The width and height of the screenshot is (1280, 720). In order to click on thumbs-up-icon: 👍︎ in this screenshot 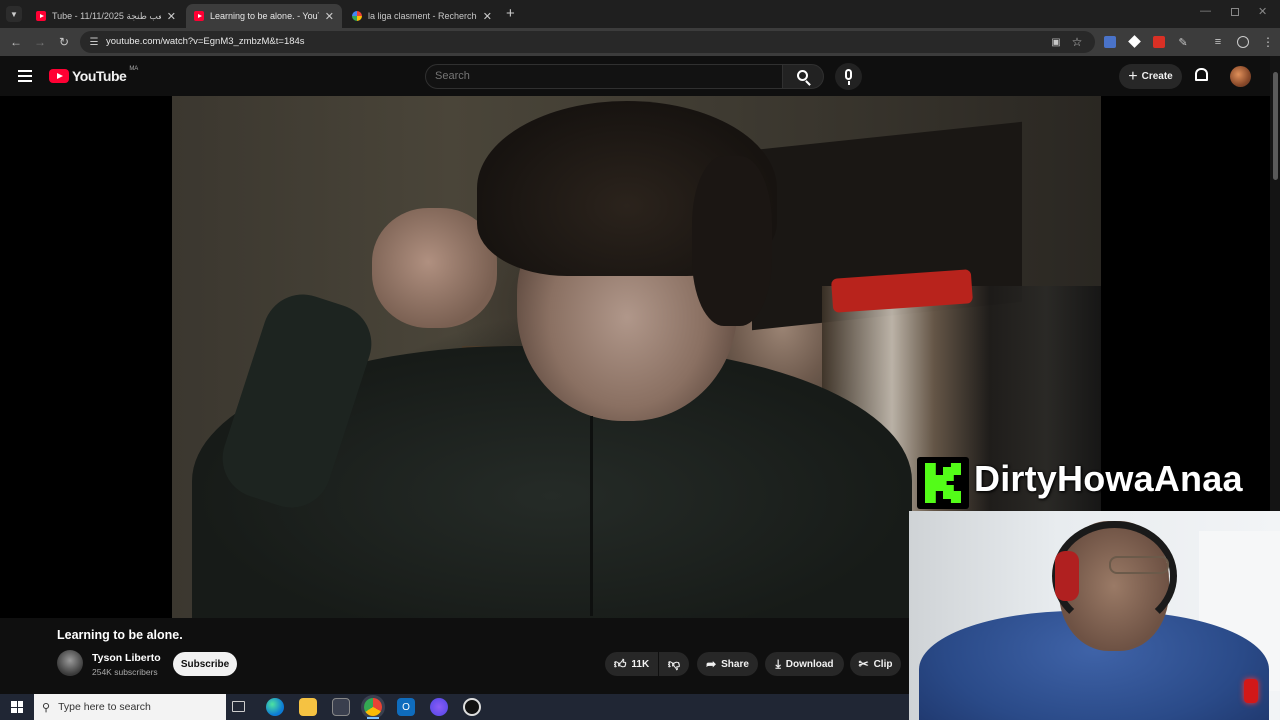, I will do `click(620, 663)`.